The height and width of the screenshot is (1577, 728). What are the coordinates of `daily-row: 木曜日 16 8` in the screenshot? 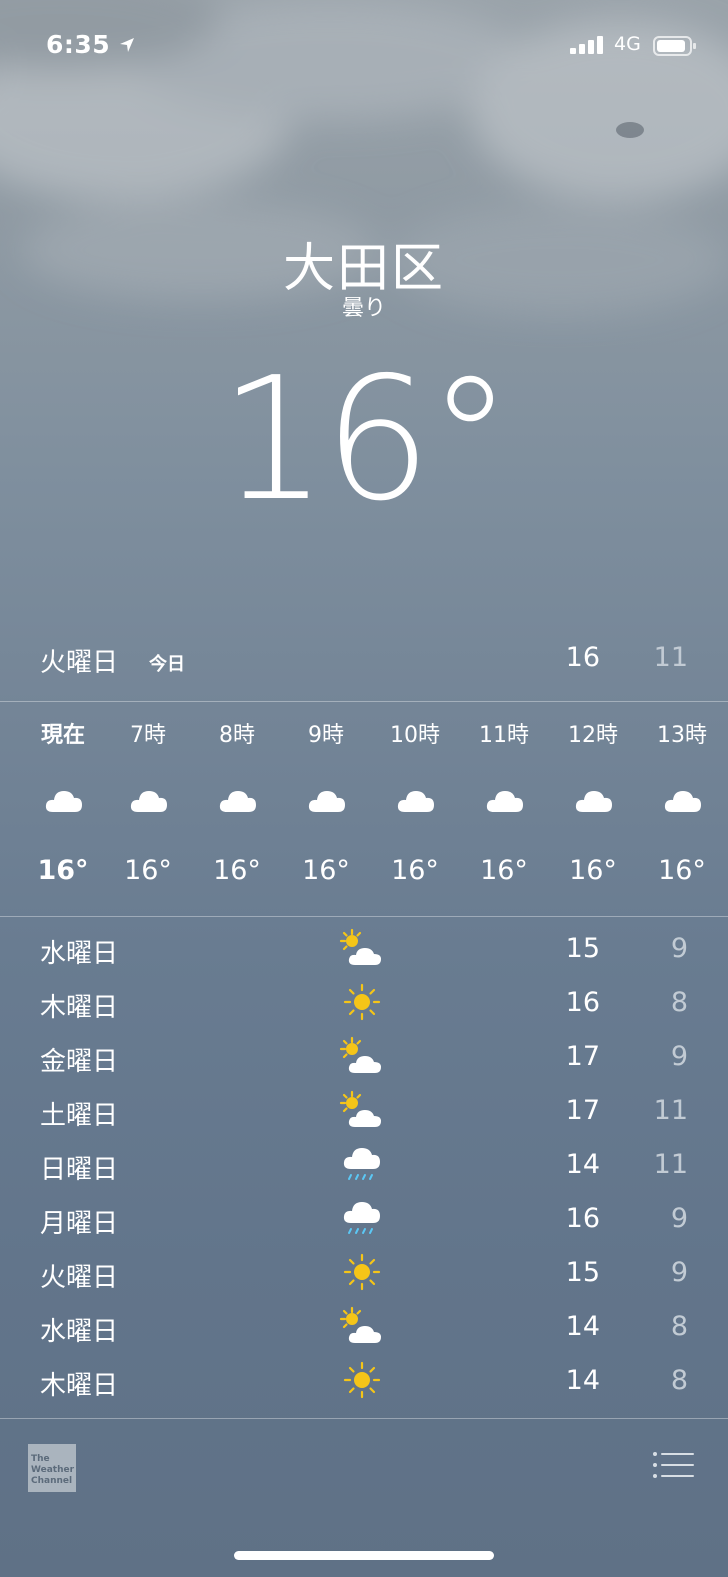 It's located at (364, 1006).